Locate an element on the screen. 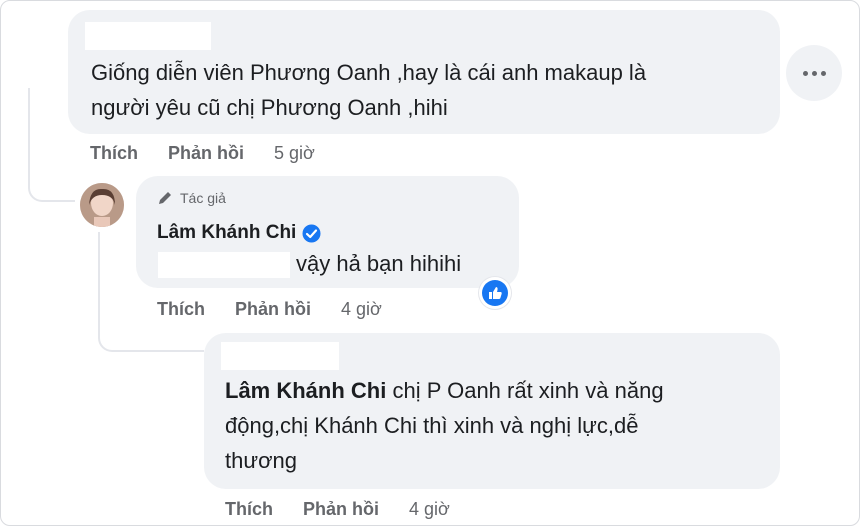  mention-link: Lâm Khánh Chi is located at coordinates (305, 390).